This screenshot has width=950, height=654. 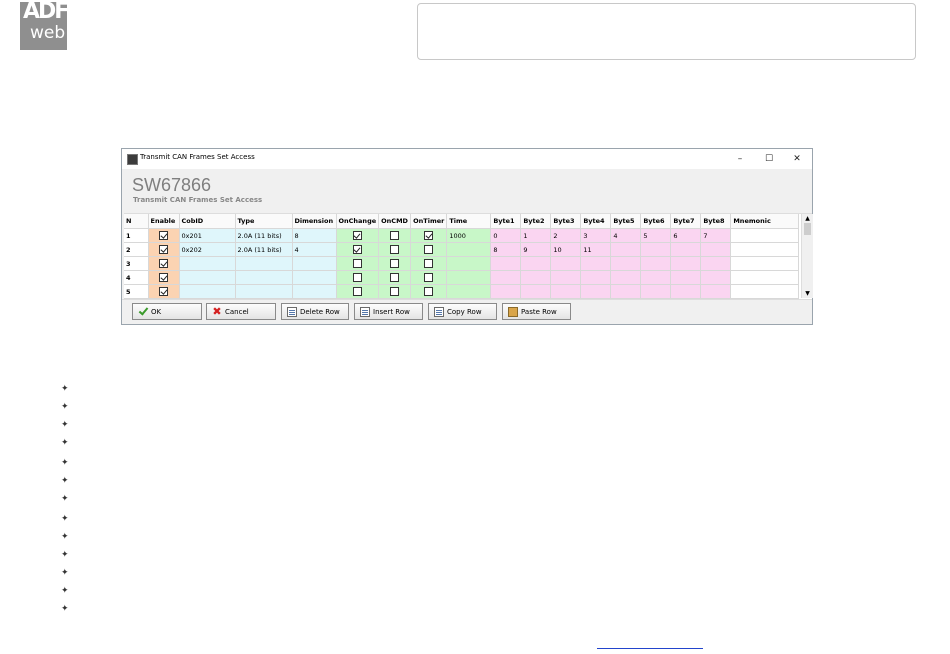 I want to click on byte2-cell: 9, so click(x=536, y=249).